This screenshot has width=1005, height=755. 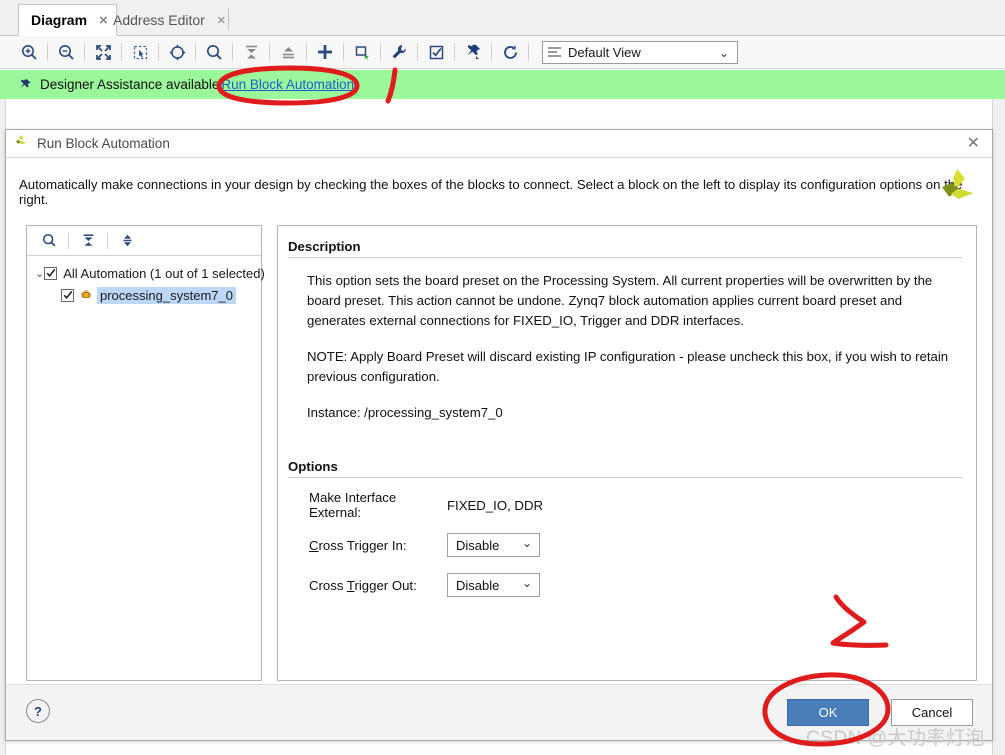 What do you see at coordinates (499, 144) in the screenshot?
I see `dialog-titlebar: Run Block Automation ✕` at bounding box center [499, 144].